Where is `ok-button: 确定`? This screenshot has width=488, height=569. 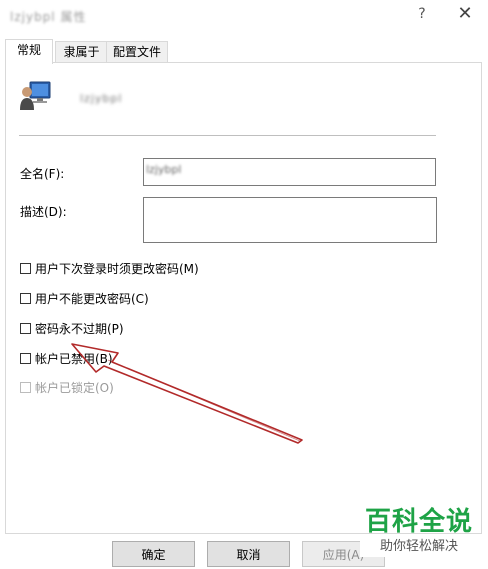
ok-button: 确定 is located at coordinates (153, 554).